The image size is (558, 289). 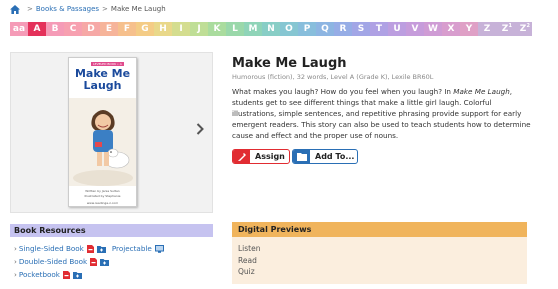 What do you see at coordinates (307, 29) in the screenshot?
I see `level-p-button: P` at bounding box center [307, 29].